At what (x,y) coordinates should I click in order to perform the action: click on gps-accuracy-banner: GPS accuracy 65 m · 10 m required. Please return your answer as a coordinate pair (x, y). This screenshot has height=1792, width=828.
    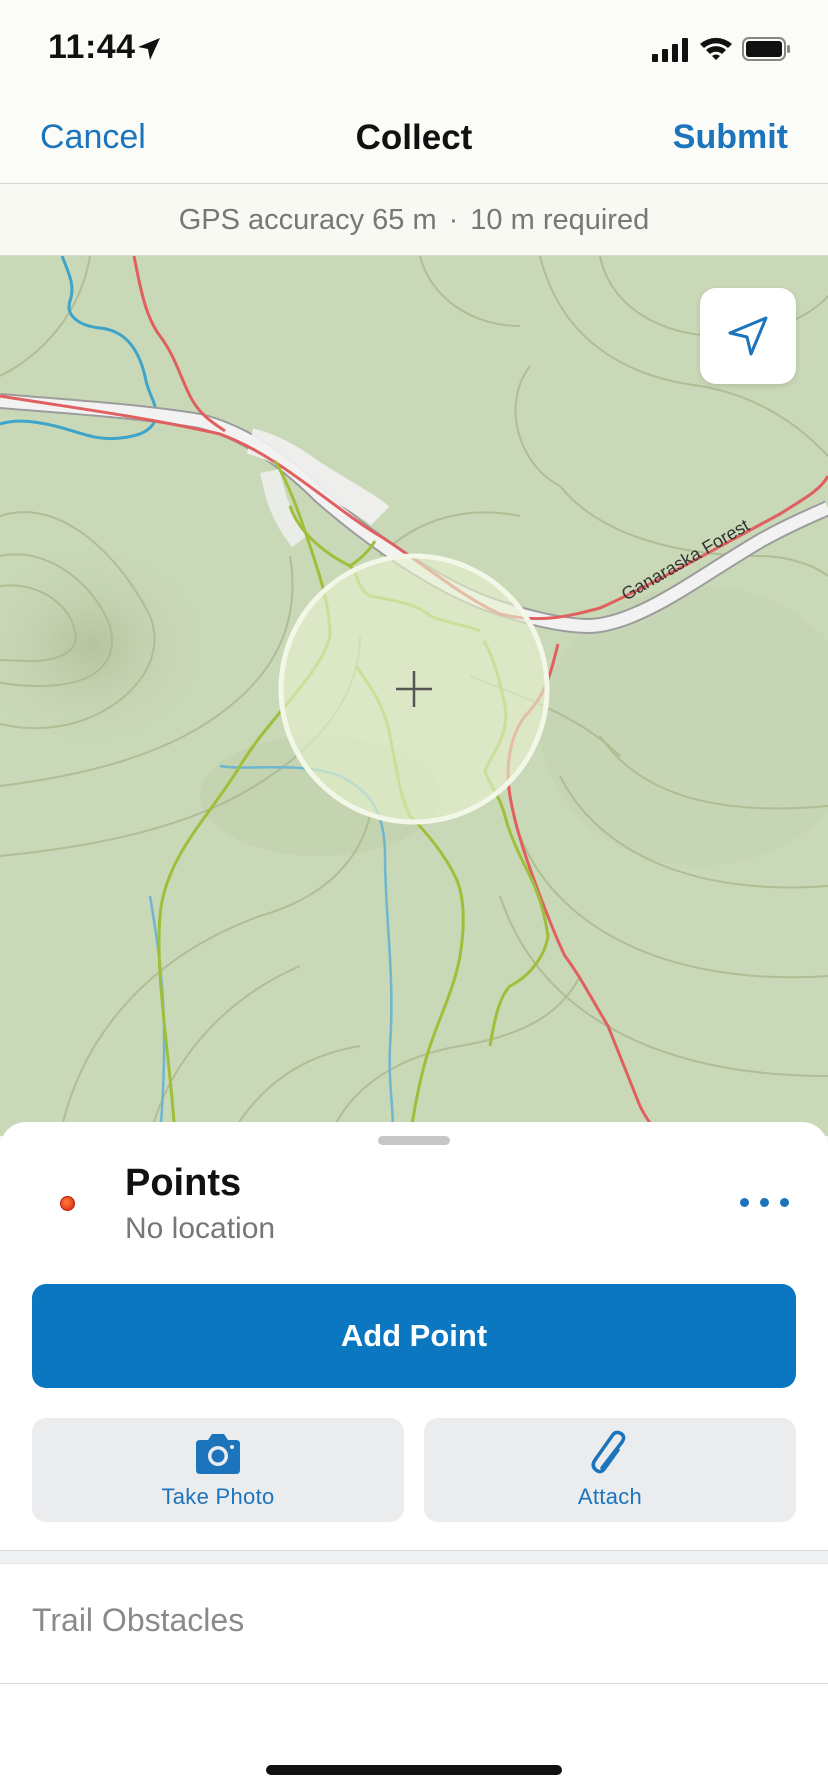
    Looking at the image, I should click on (414, 220).